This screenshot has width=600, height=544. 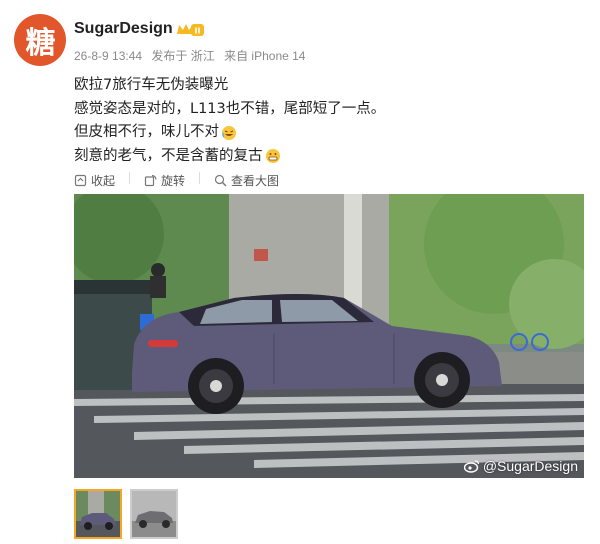 What do you see at coordinates (146, 132) in the screenshot?
I see `post-line-text: 但皮相不行，味儿不对` at bounding box center [146, 132].